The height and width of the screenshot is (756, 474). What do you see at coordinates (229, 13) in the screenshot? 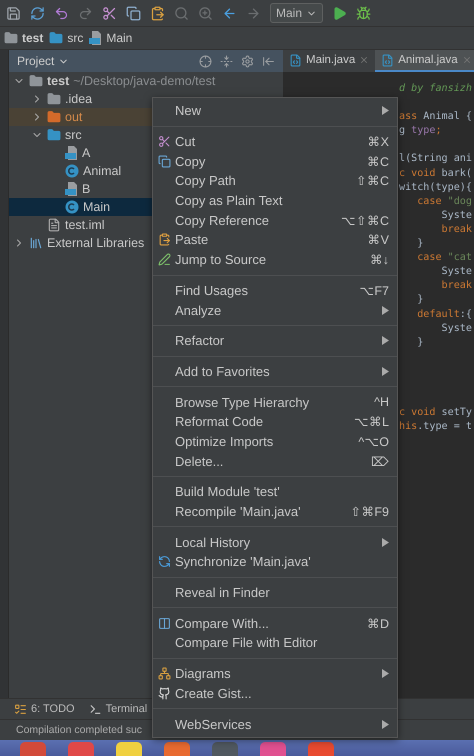
I see `back-icon` at bounding box center [229, 13].